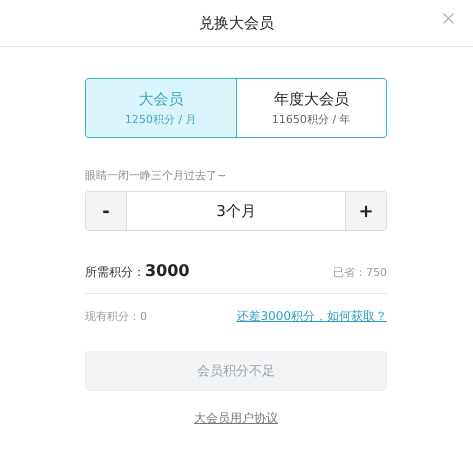  What do you see at coordinates (236, 418) in the screenshot?
I see `agreement-link: 大会员用户协议` at bounding box center [236, 418].